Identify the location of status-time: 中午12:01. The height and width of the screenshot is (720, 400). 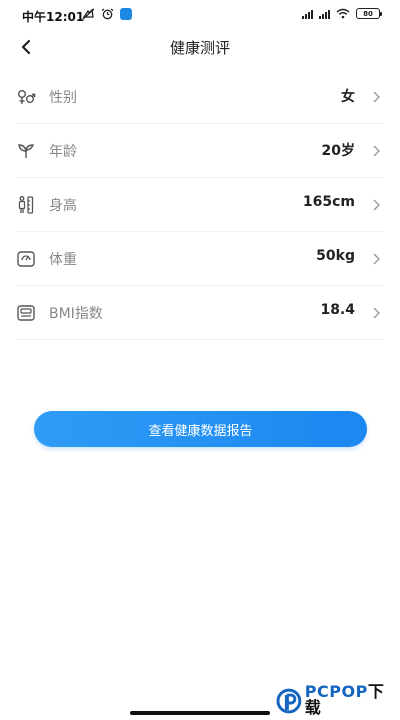
(53, 17).